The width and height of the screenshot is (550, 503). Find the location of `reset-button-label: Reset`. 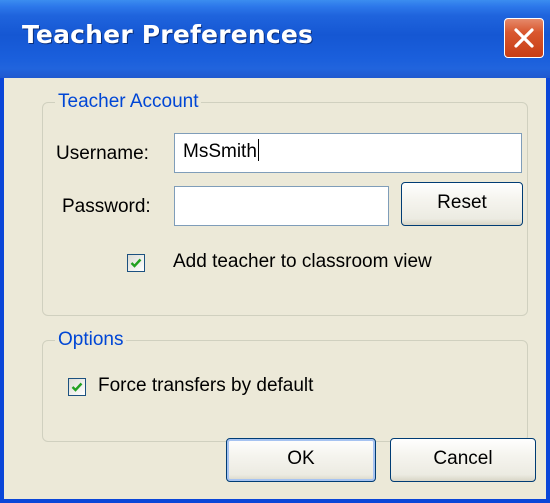

reset-button-label: Reset is located at coordinates (462, 202).